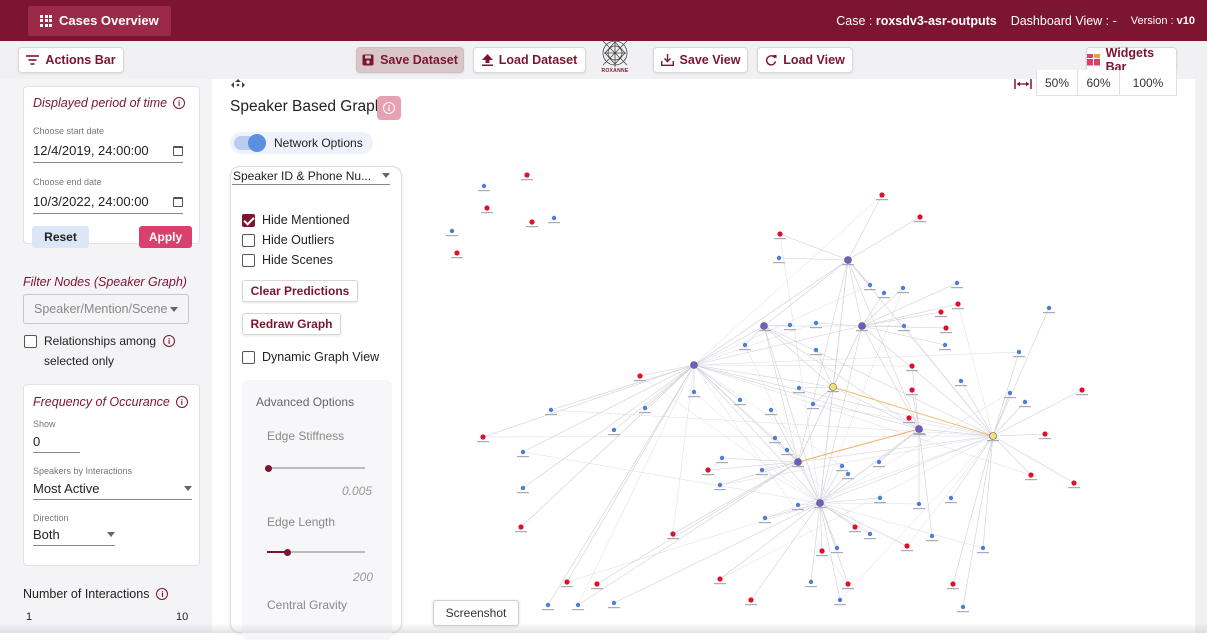 This screenshot has height=640, width=1207. I want to click on edge-stiffness-slider, so click(316, 468).